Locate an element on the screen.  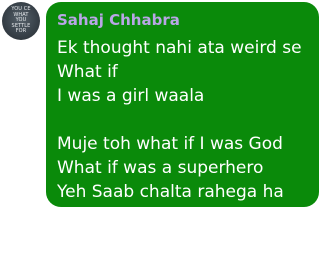
message-line: Muje toh what if I was God is located at coordinates (170, 144).